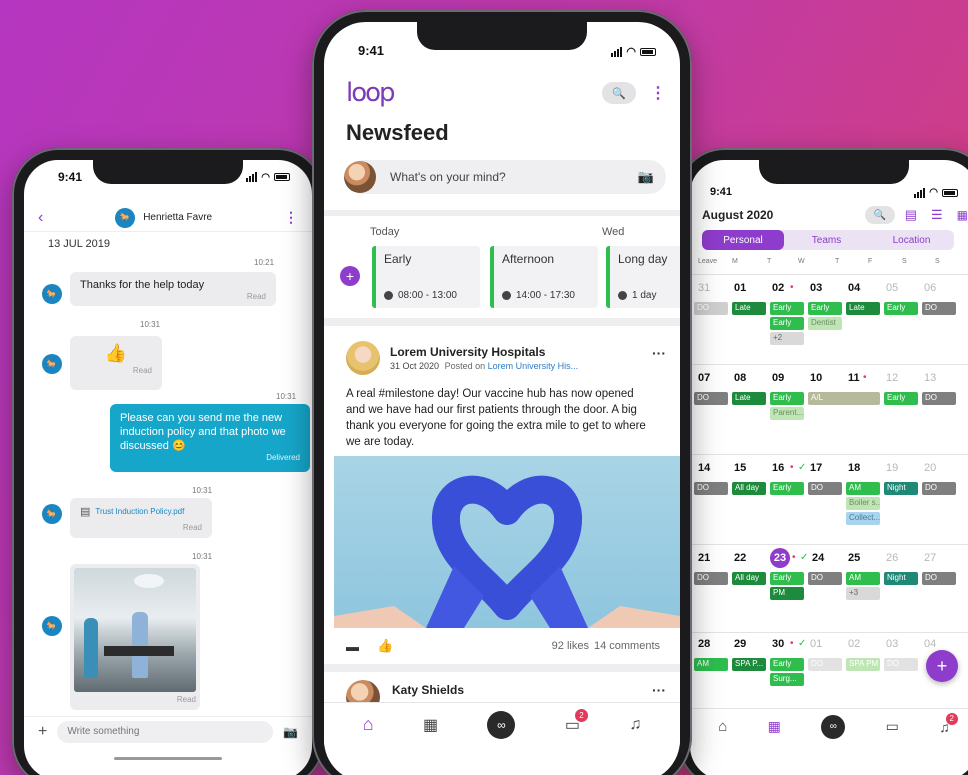 Image resolution: width=968 pixels, height=775 pixels. Describe the element at coordinates (937, 215) in the screenshot. I see `filter-icon: ☰` at that location.